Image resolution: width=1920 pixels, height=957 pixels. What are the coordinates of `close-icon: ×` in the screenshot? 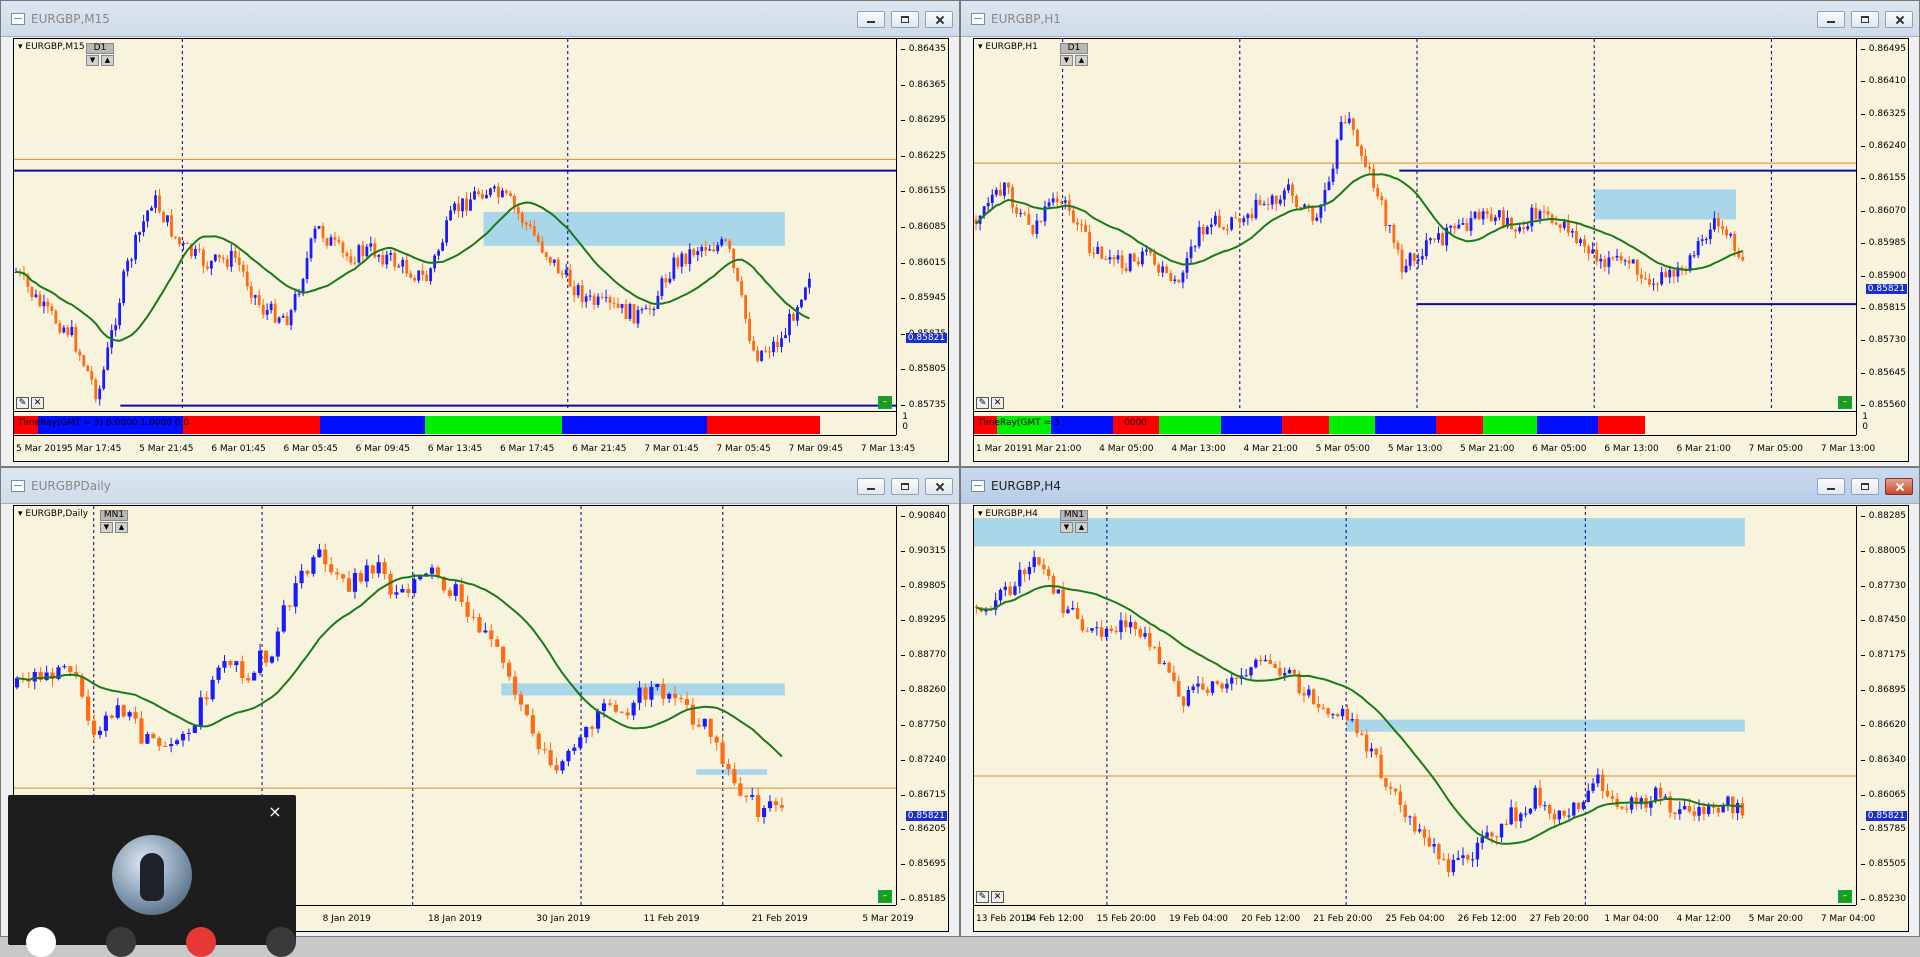 It's located at (275, 812).